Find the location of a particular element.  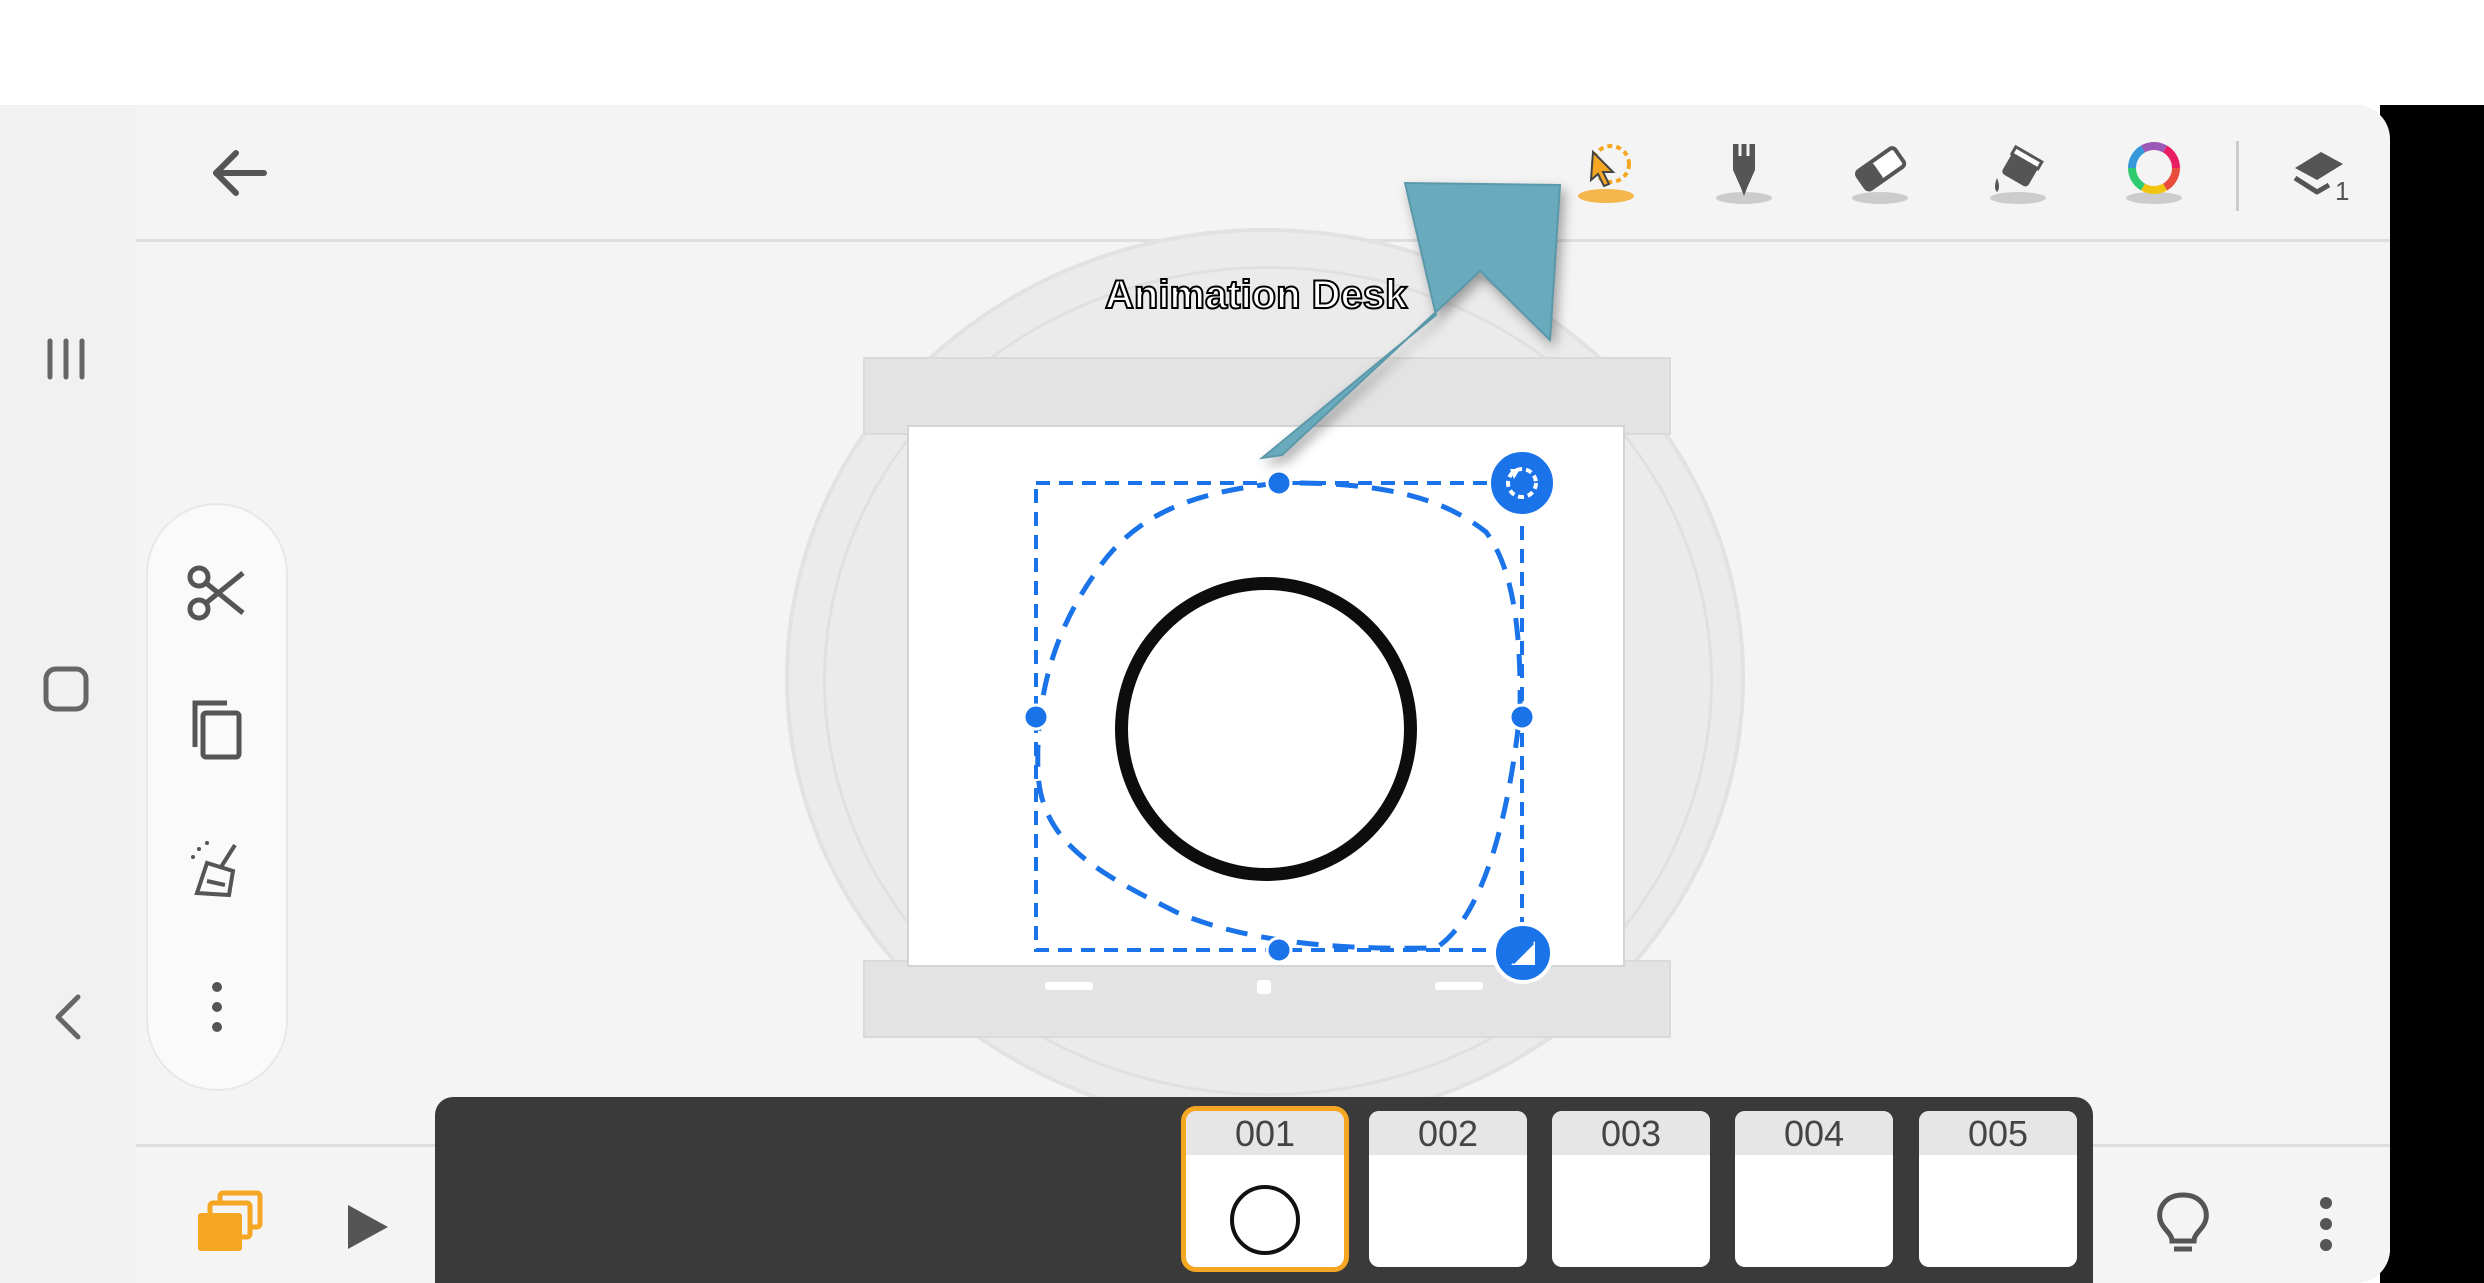

frames-stack-icon is located at coordinates (230, 1220).